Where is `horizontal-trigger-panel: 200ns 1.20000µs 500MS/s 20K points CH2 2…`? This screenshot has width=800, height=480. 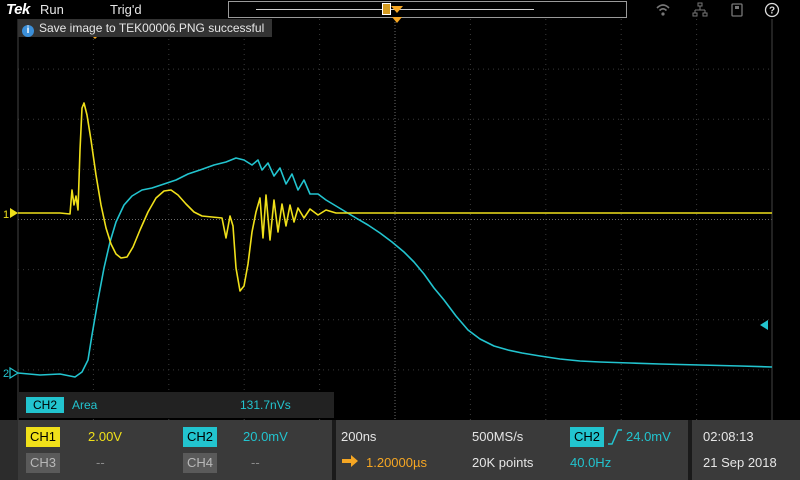 horizontal-trigger-panel: 200ns 1.20000µs 500MS/s 20K points CH2 2… is located at coordinates (512, 450).